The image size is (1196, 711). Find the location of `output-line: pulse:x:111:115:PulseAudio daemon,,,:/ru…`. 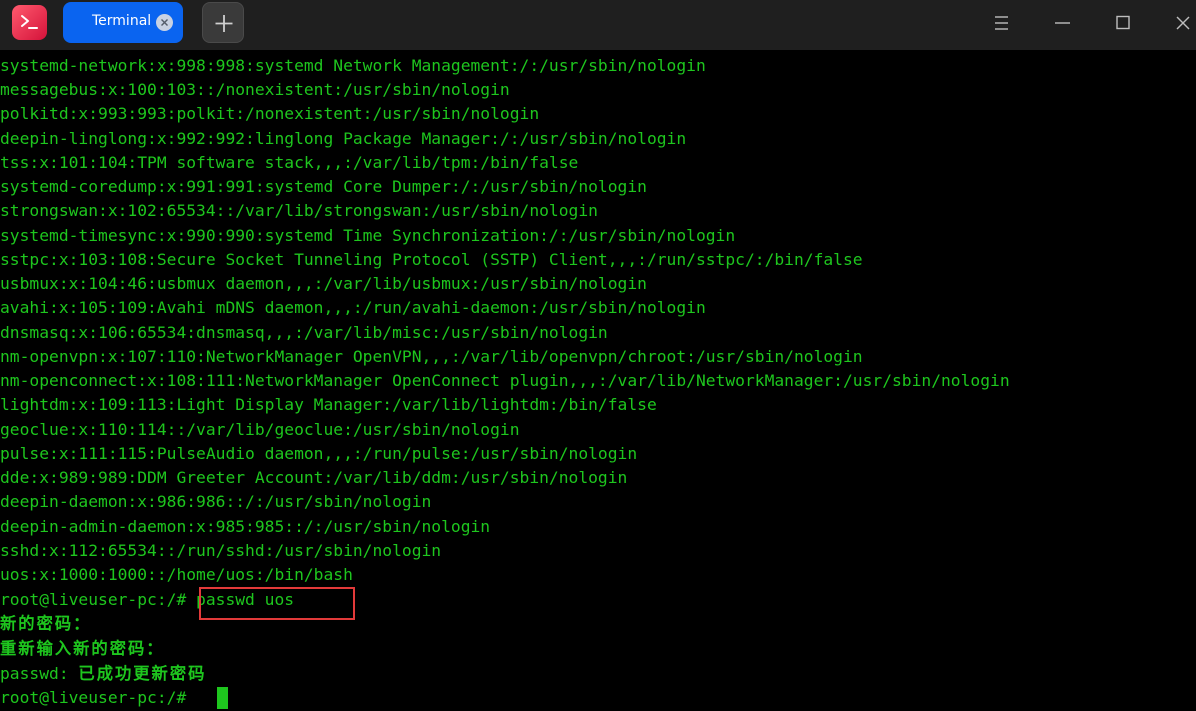

output-line: pulse:x:111:115:PulseAudio daemon,,,:/ru… is located at coordinates (319, 453).